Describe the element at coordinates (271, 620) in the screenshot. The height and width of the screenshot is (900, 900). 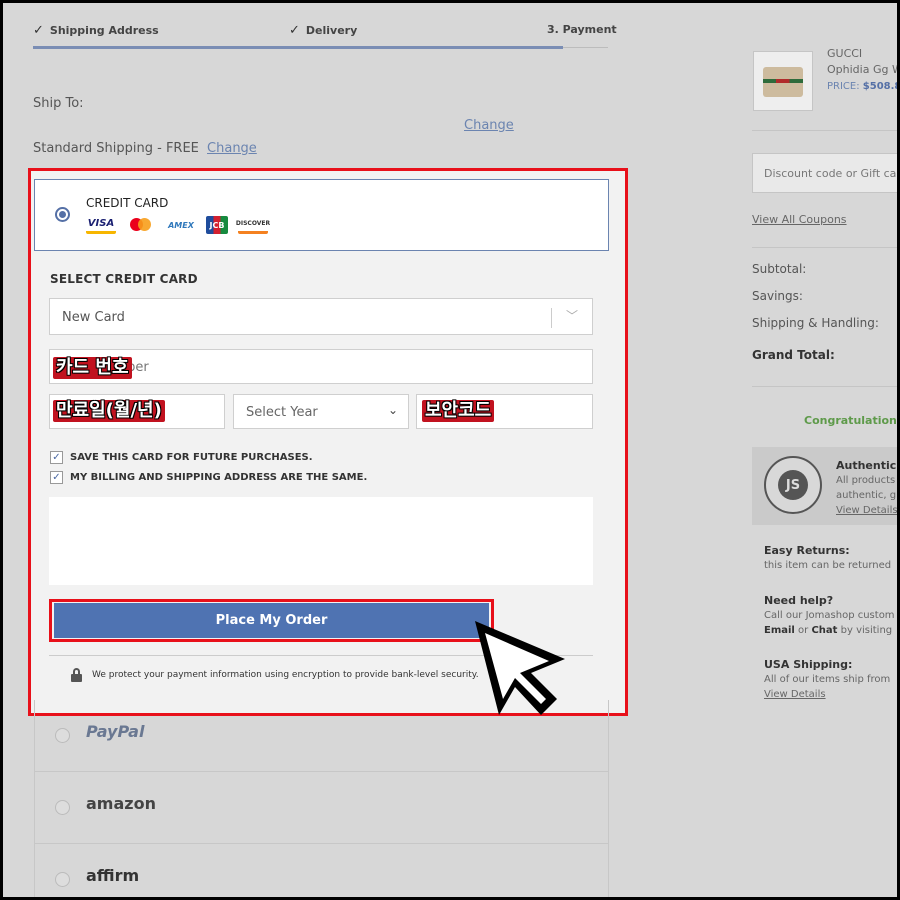
I see `place-order-button: Place My Order` at that location.